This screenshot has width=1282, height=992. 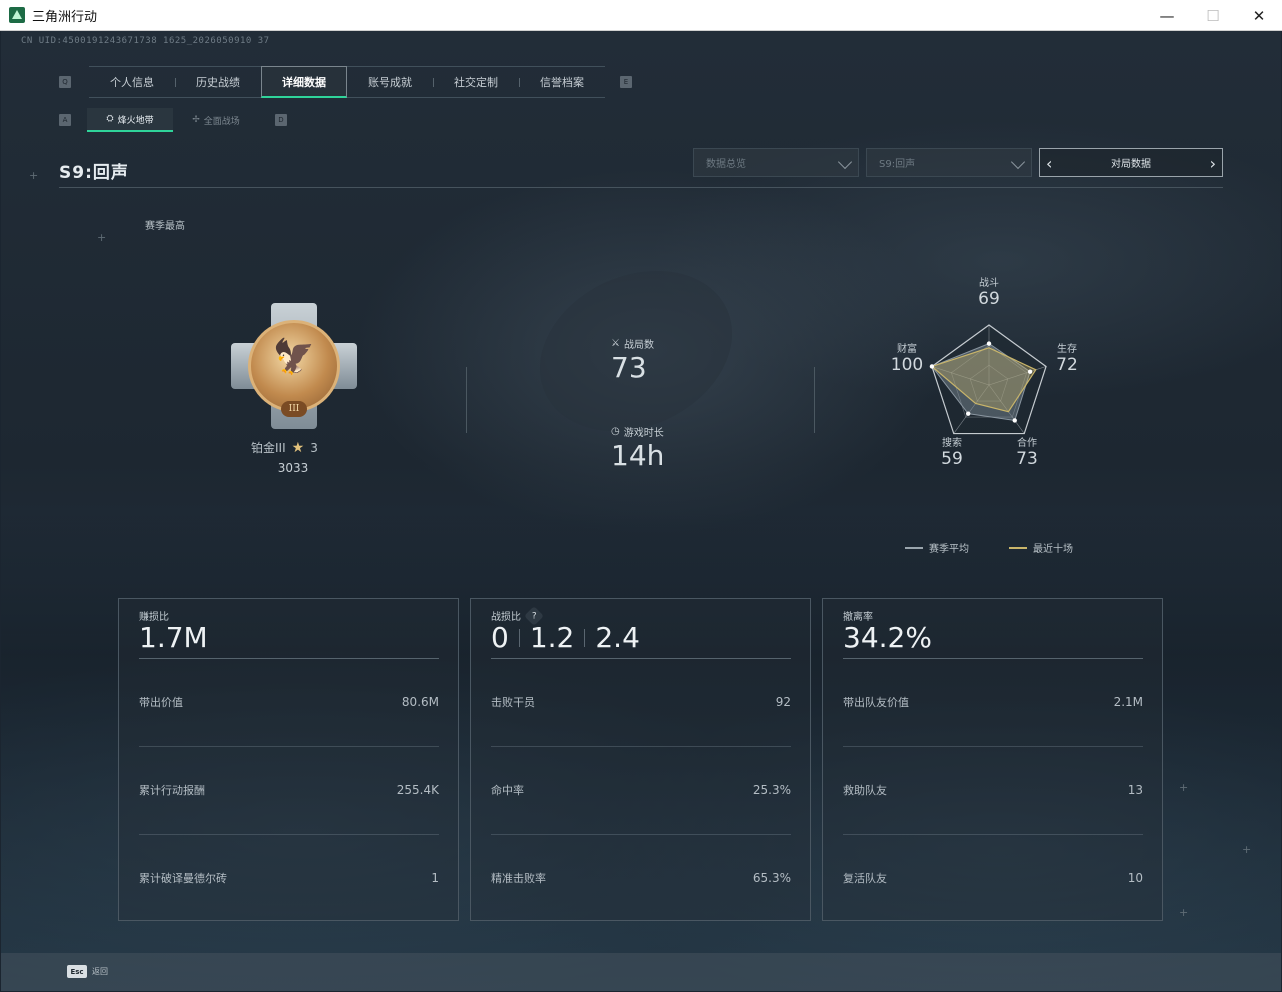 I want to click on list-item: 带出队友价值 2.1M, so click(x=993, y=702).